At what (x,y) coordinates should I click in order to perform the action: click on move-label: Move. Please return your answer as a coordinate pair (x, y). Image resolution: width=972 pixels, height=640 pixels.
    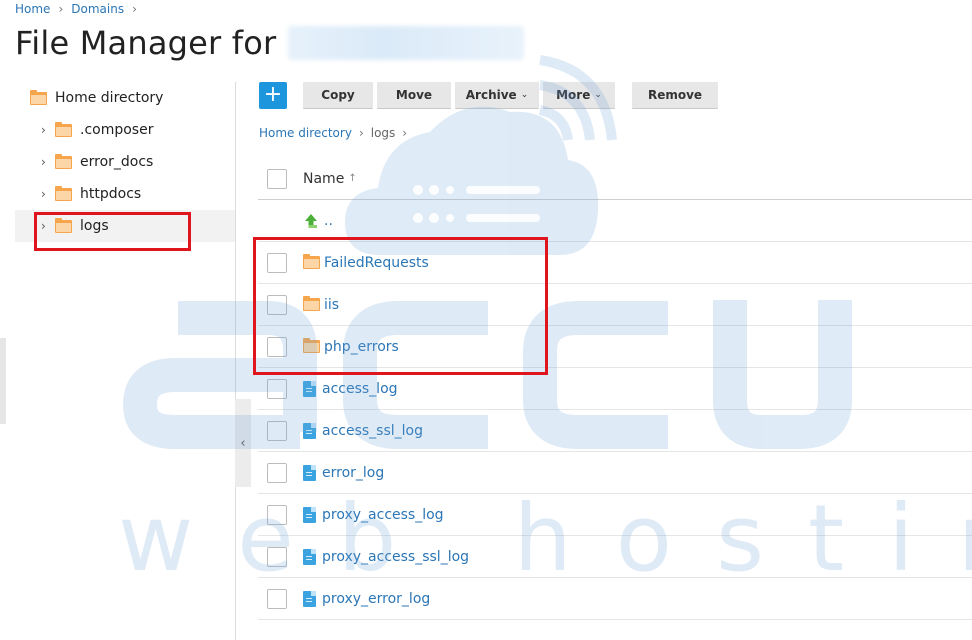
    Looking at the image, I should click on (414, 95).